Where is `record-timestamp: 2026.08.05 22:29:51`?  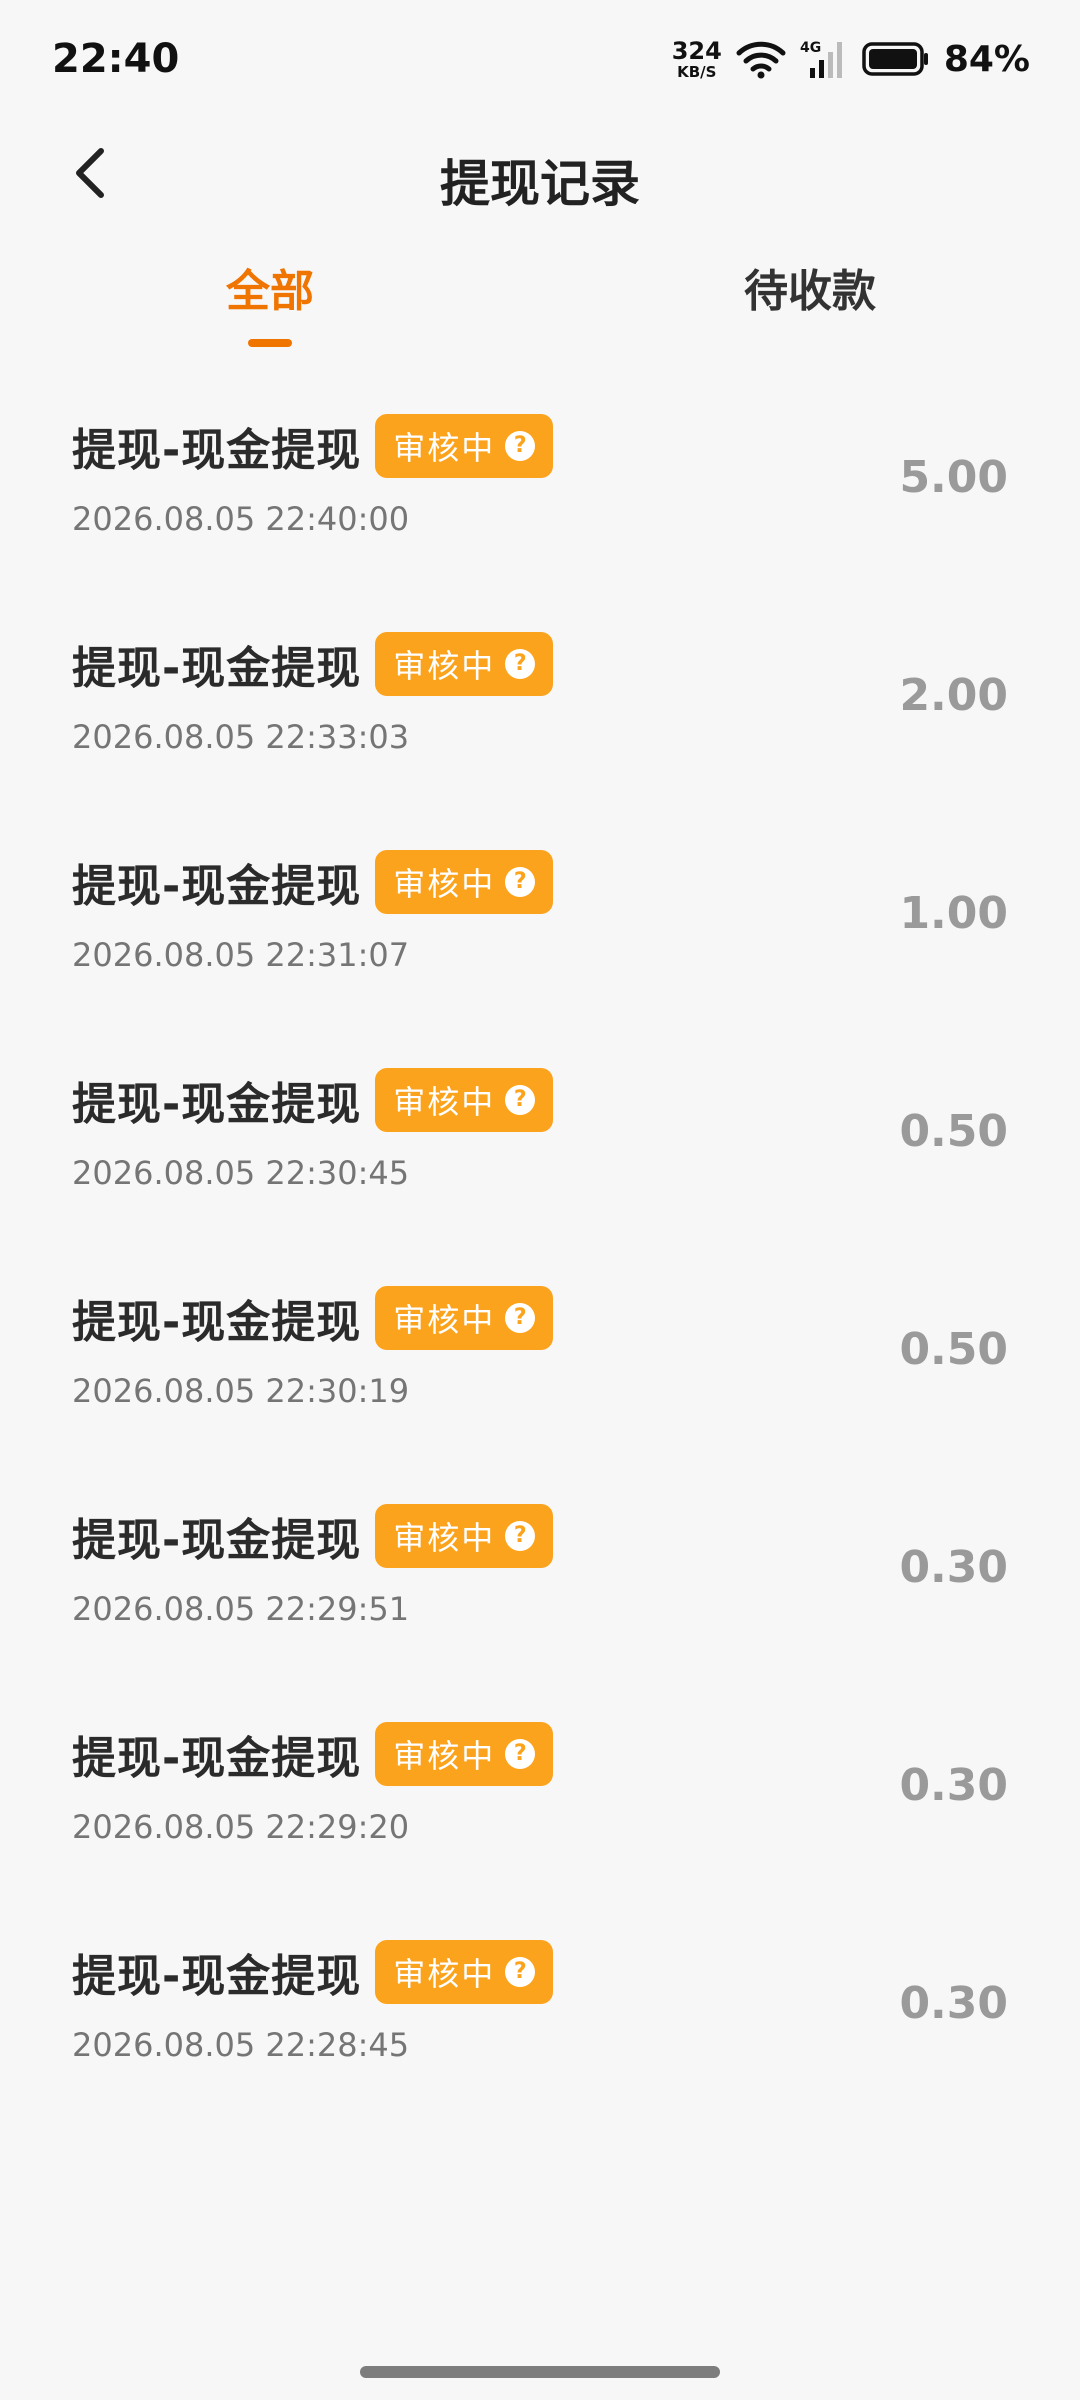
record-timestamp: 2026.08.05 22:29:51 is located at coordinates (241, 1609).